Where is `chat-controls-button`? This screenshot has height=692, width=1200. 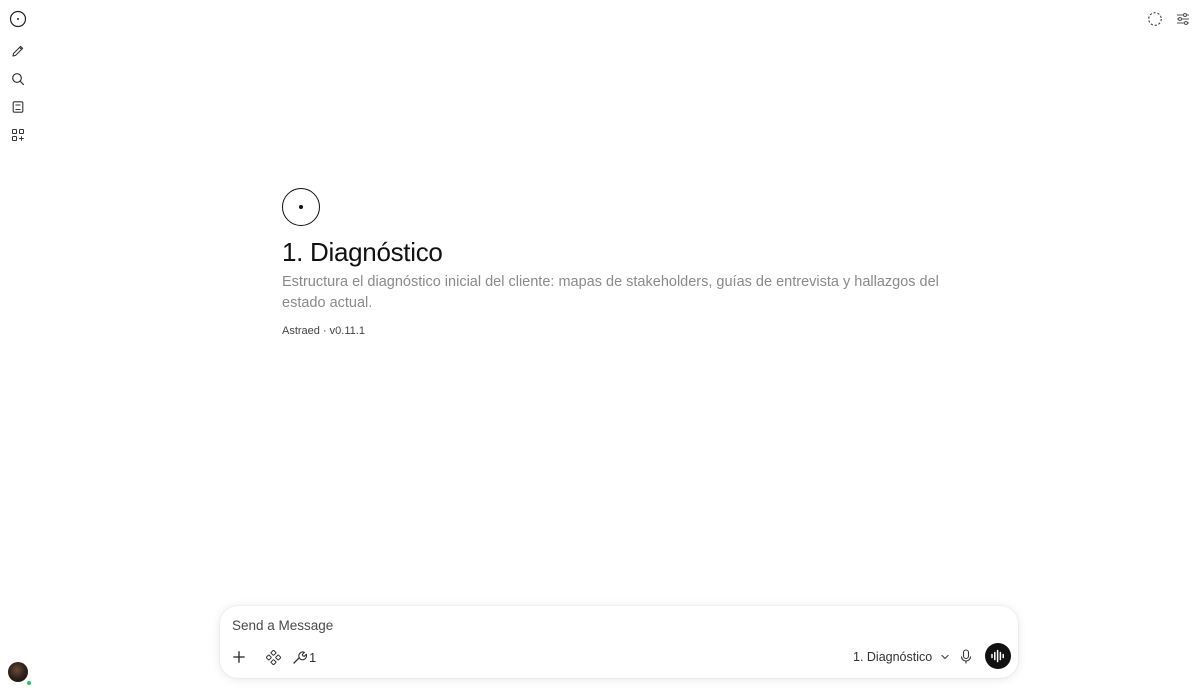 chat-controls-button is located at coordinates (1183, 19).